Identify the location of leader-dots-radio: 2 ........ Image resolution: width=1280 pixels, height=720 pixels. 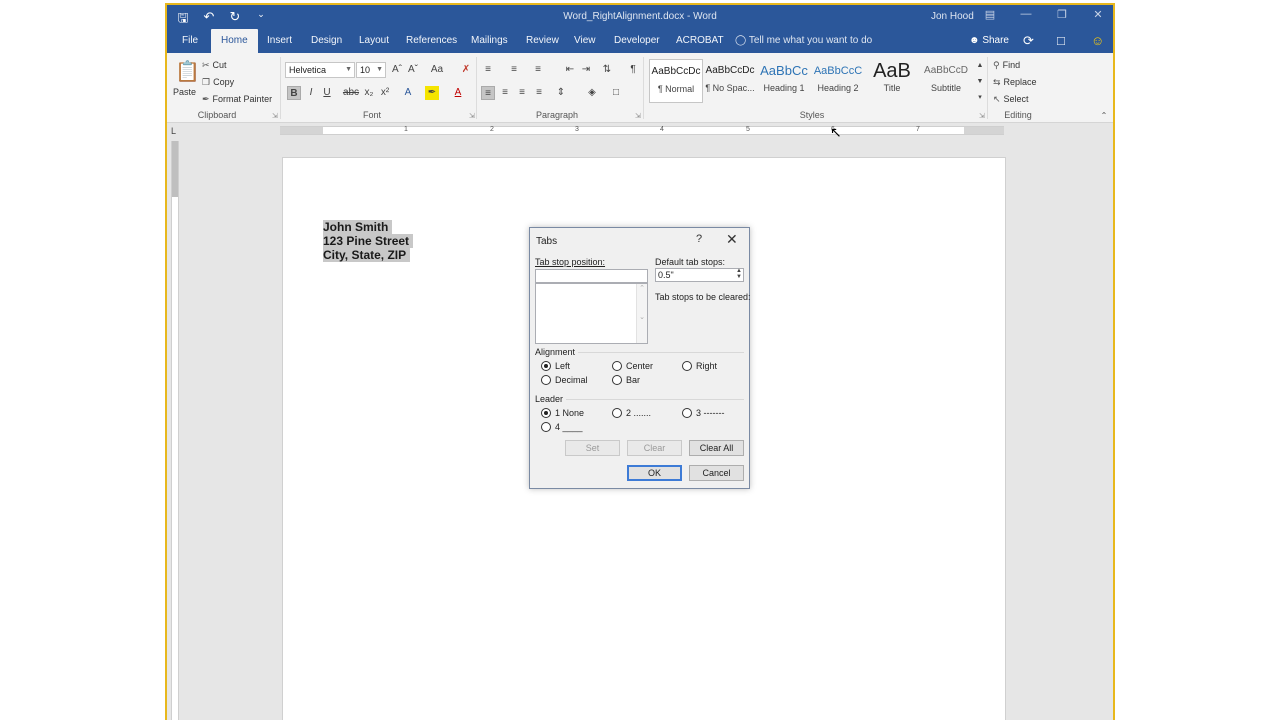
(631, 413).